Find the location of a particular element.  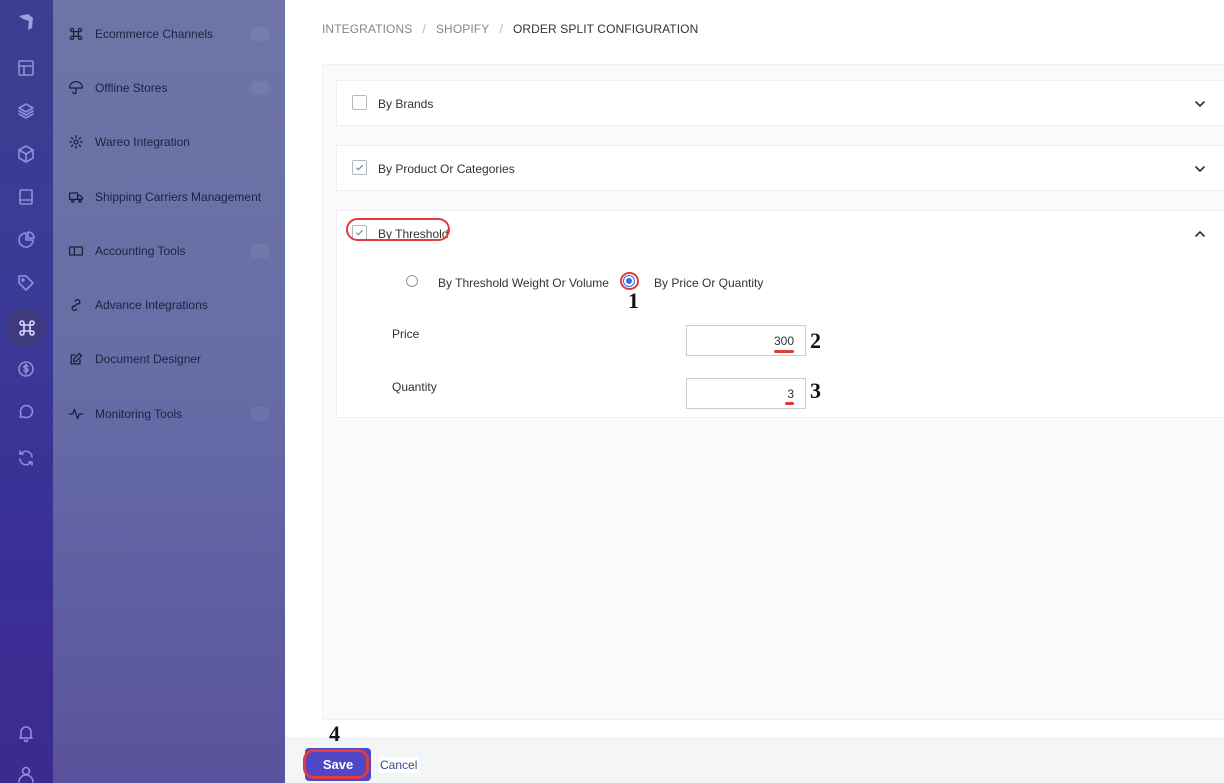

sidebar-item-label: Wareo Integration is located at coordinates (142, 142).